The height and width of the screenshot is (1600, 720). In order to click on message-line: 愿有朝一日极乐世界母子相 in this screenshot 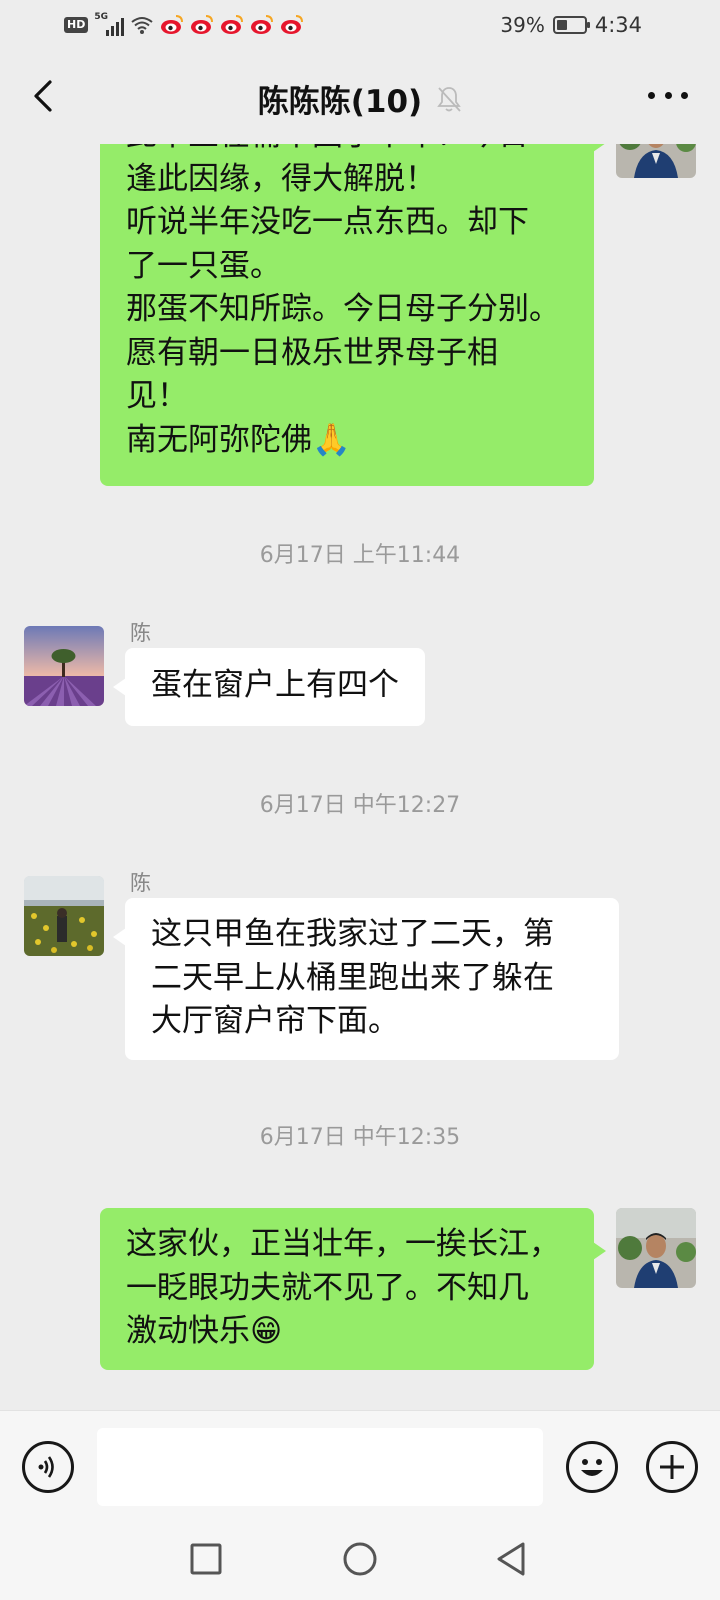, I will do `click(312, 352)`.